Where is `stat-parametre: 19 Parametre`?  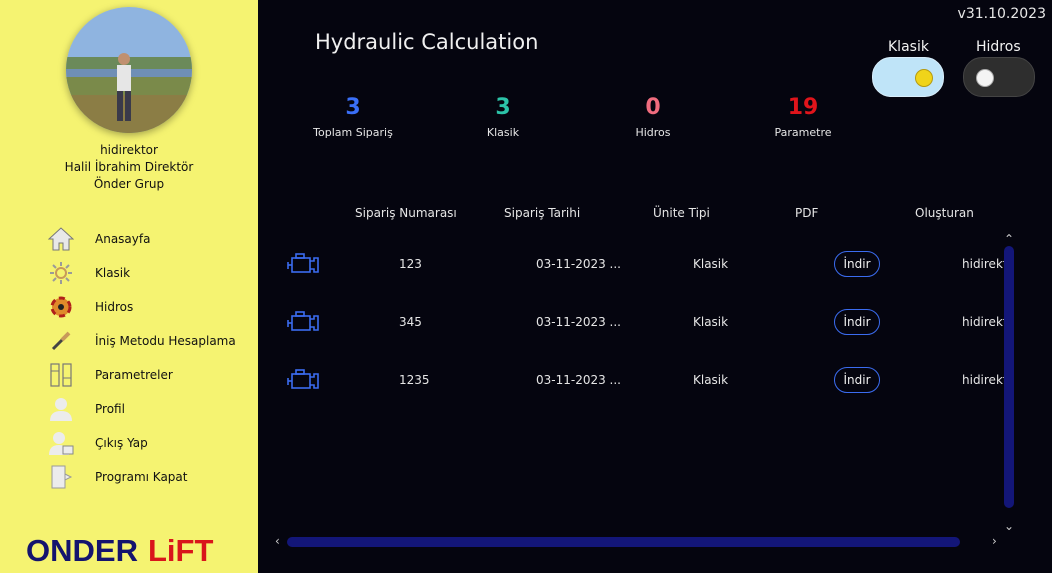
stat-parametre: 19 Parametre is located at coordinates (803, 117).